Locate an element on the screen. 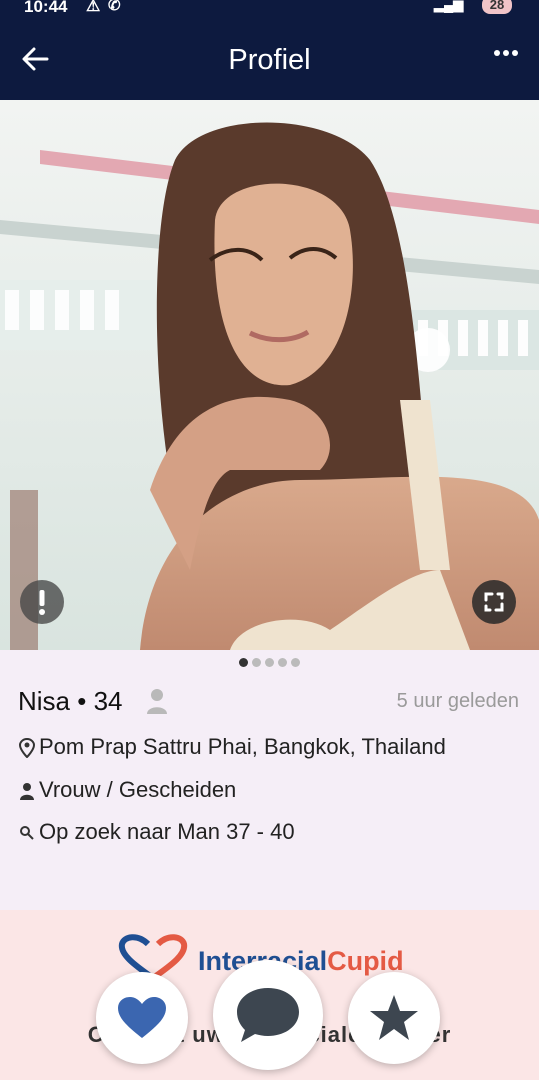  heart-icon is located at coordinates (142, 1017).